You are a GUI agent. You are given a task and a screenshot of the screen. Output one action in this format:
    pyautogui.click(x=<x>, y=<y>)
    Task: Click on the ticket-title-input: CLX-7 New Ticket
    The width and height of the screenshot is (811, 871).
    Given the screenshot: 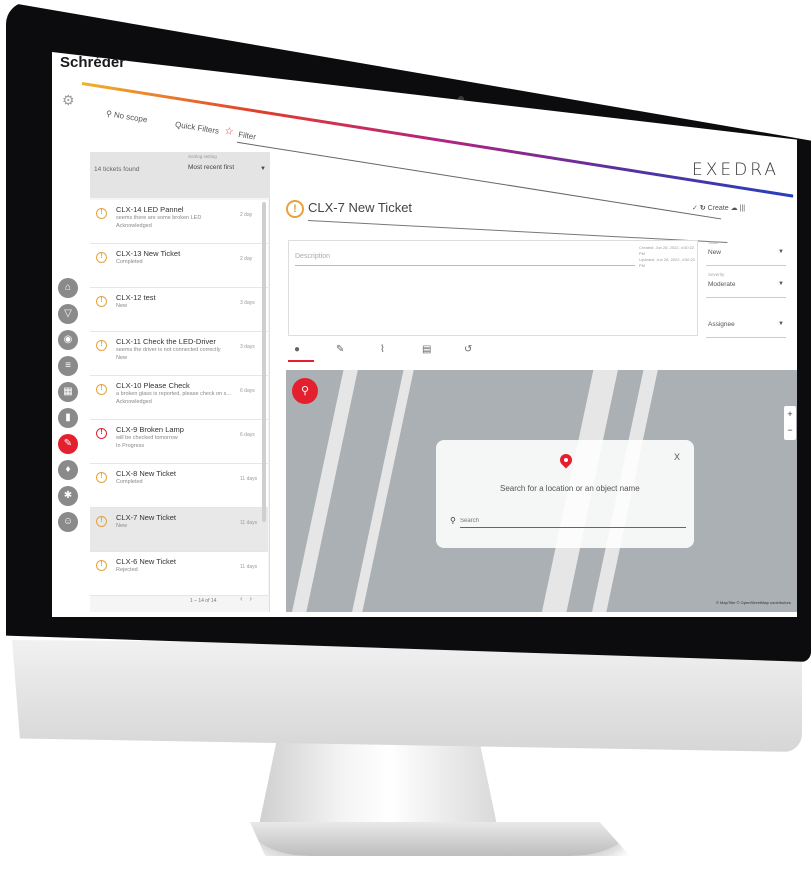 What is the action you would take?
    pyautogui.click(x=360, y=207)
    